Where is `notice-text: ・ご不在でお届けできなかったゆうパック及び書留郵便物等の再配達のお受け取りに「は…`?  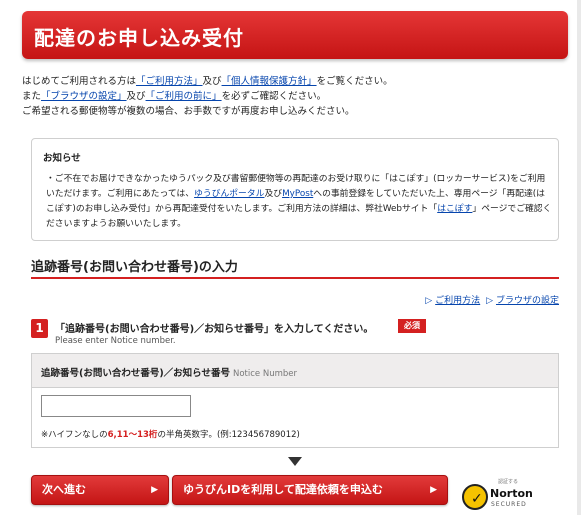
notice-text: ・ご不在でお届けできなかったゆうパック及び書留郵便物等の再配達のお受け取りに「は… is located at coordinates (299, 202).